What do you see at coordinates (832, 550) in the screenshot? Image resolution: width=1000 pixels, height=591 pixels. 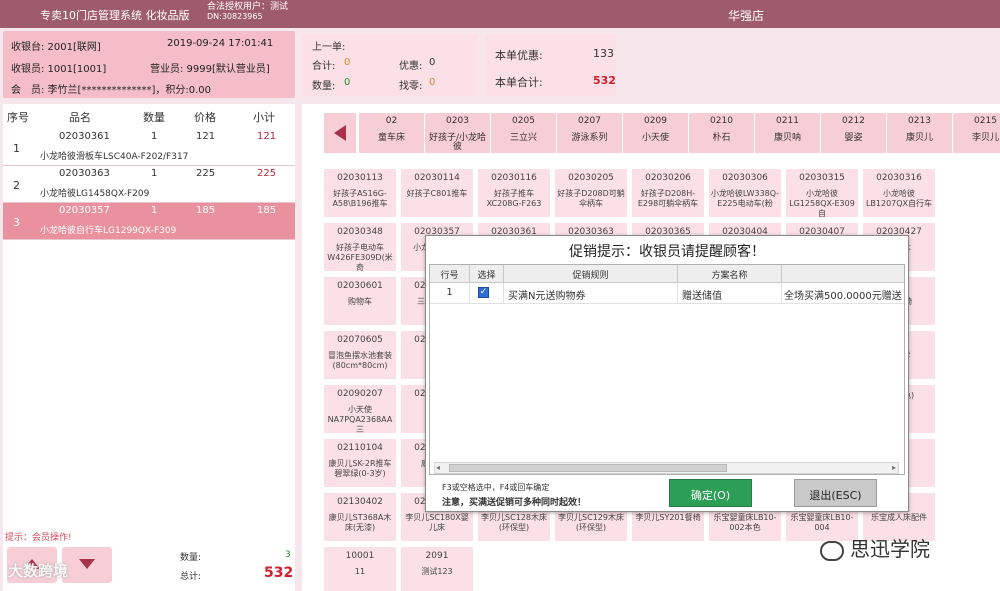 I see `wechat-icon` at bounding box center [832, 550].